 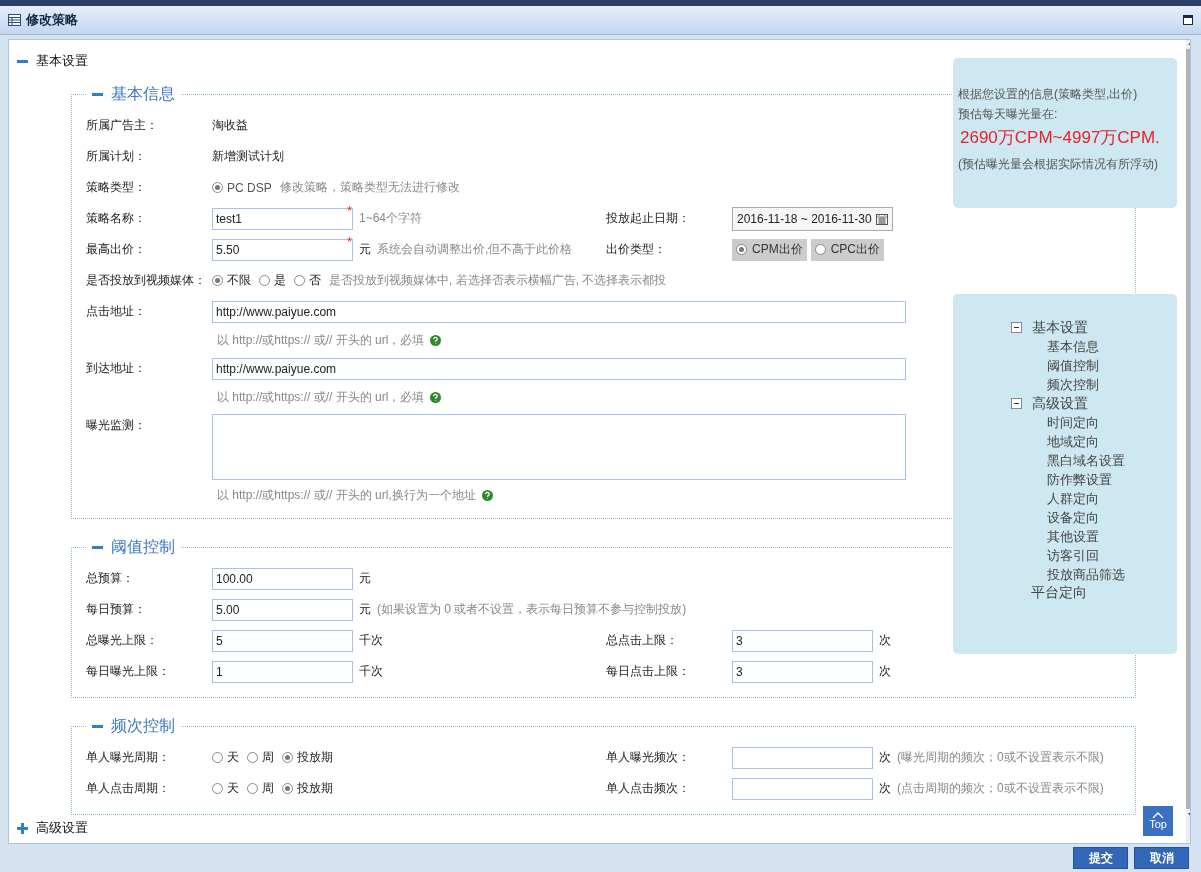 I want to click on help-text: 以 http://或https:// 或// 开头的 url,换行为一个地址, so click(x=346, y=495).